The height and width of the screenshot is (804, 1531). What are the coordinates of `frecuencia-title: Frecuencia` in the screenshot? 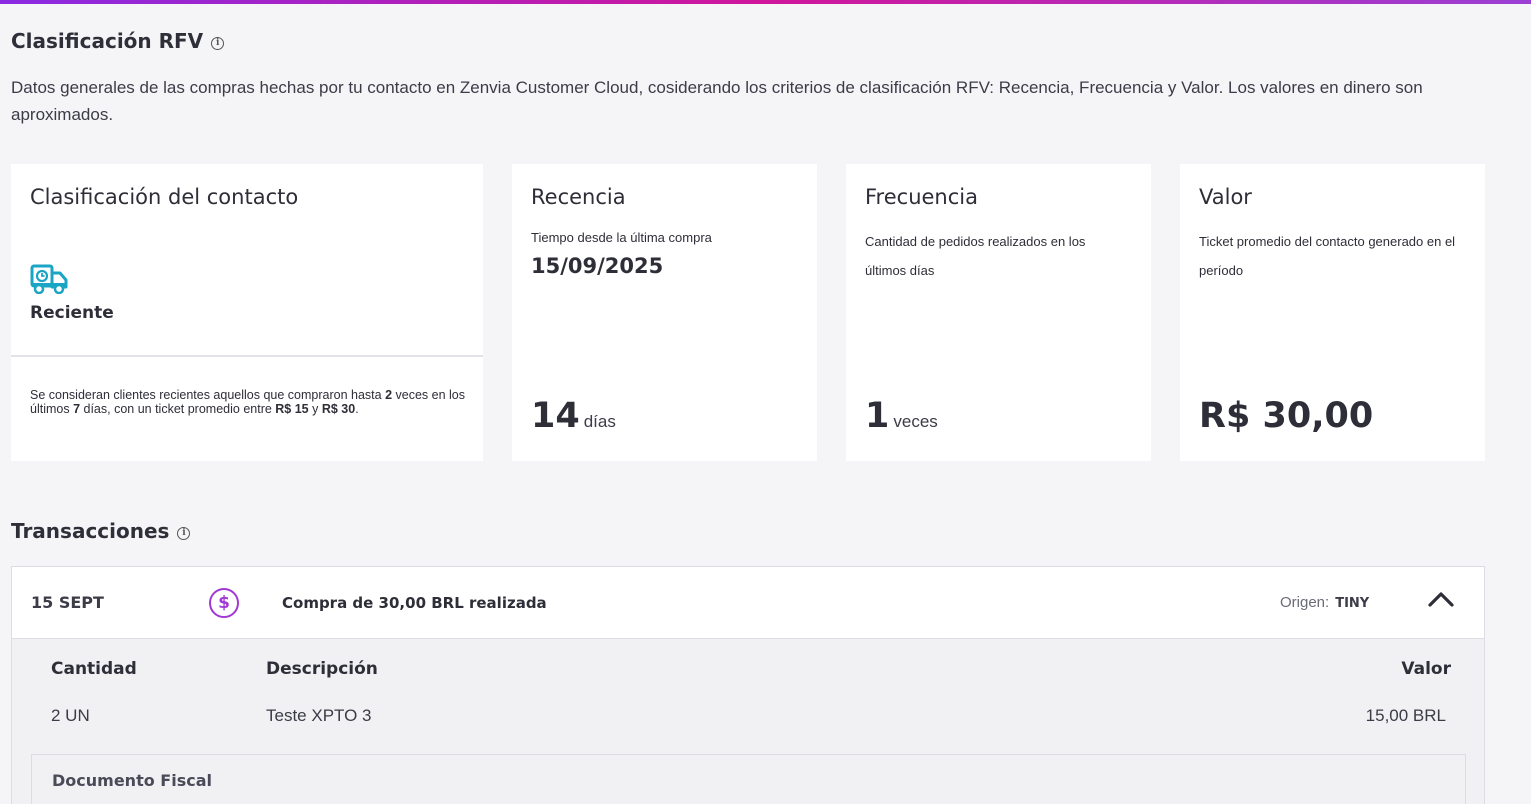 It's located at (921, 197).